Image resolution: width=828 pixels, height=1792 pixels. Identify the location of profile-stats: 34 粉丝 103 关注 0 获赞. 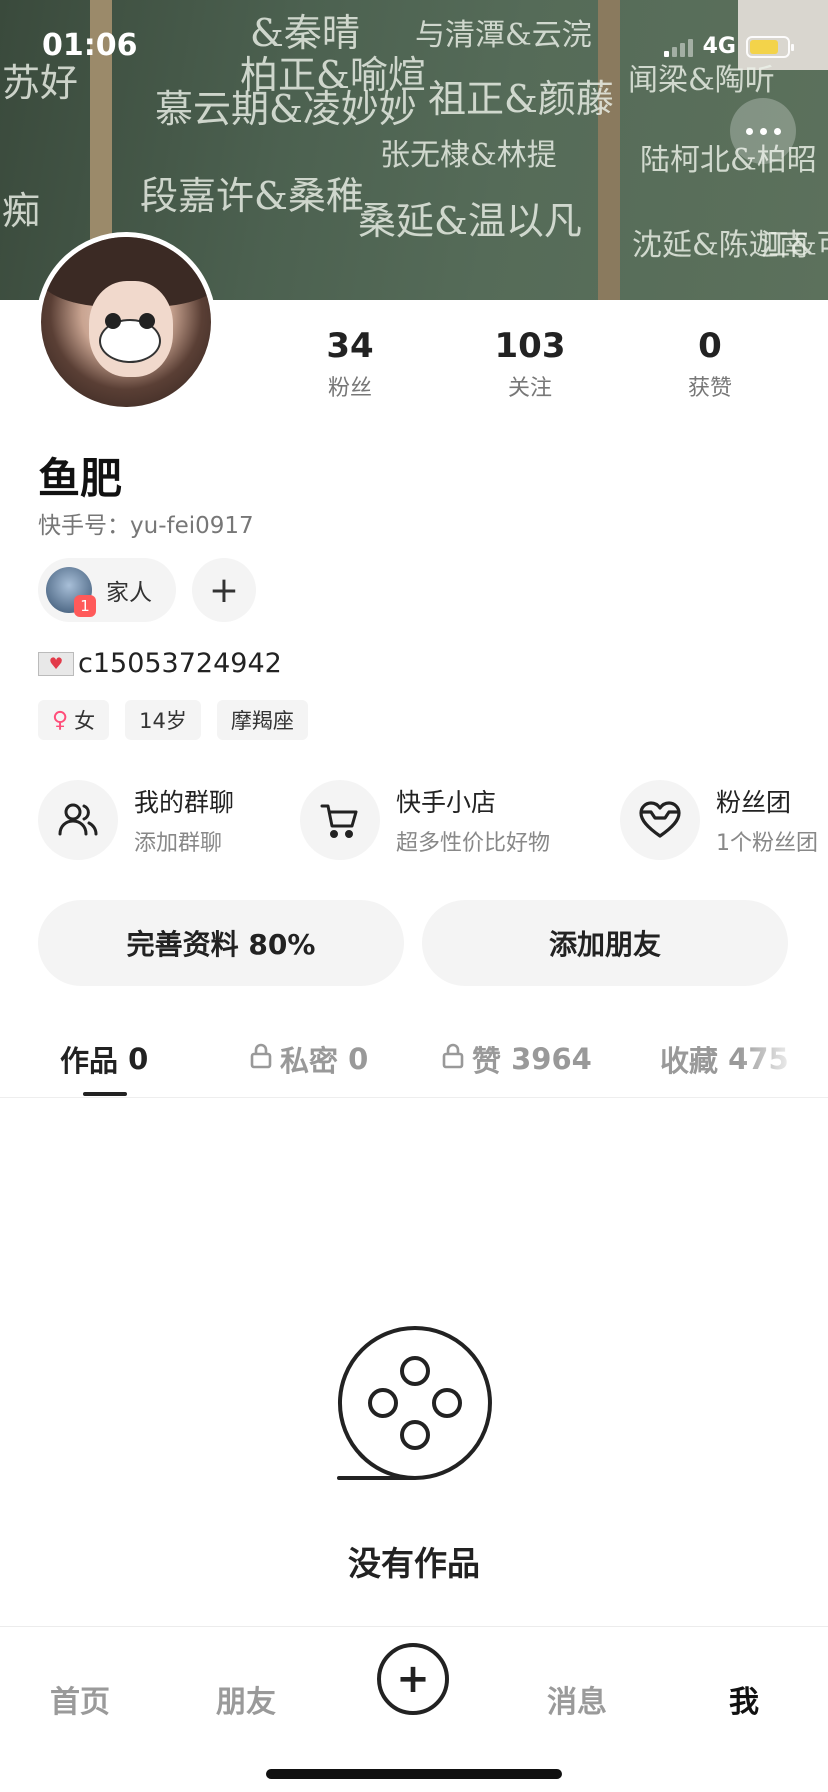
(530, 364).